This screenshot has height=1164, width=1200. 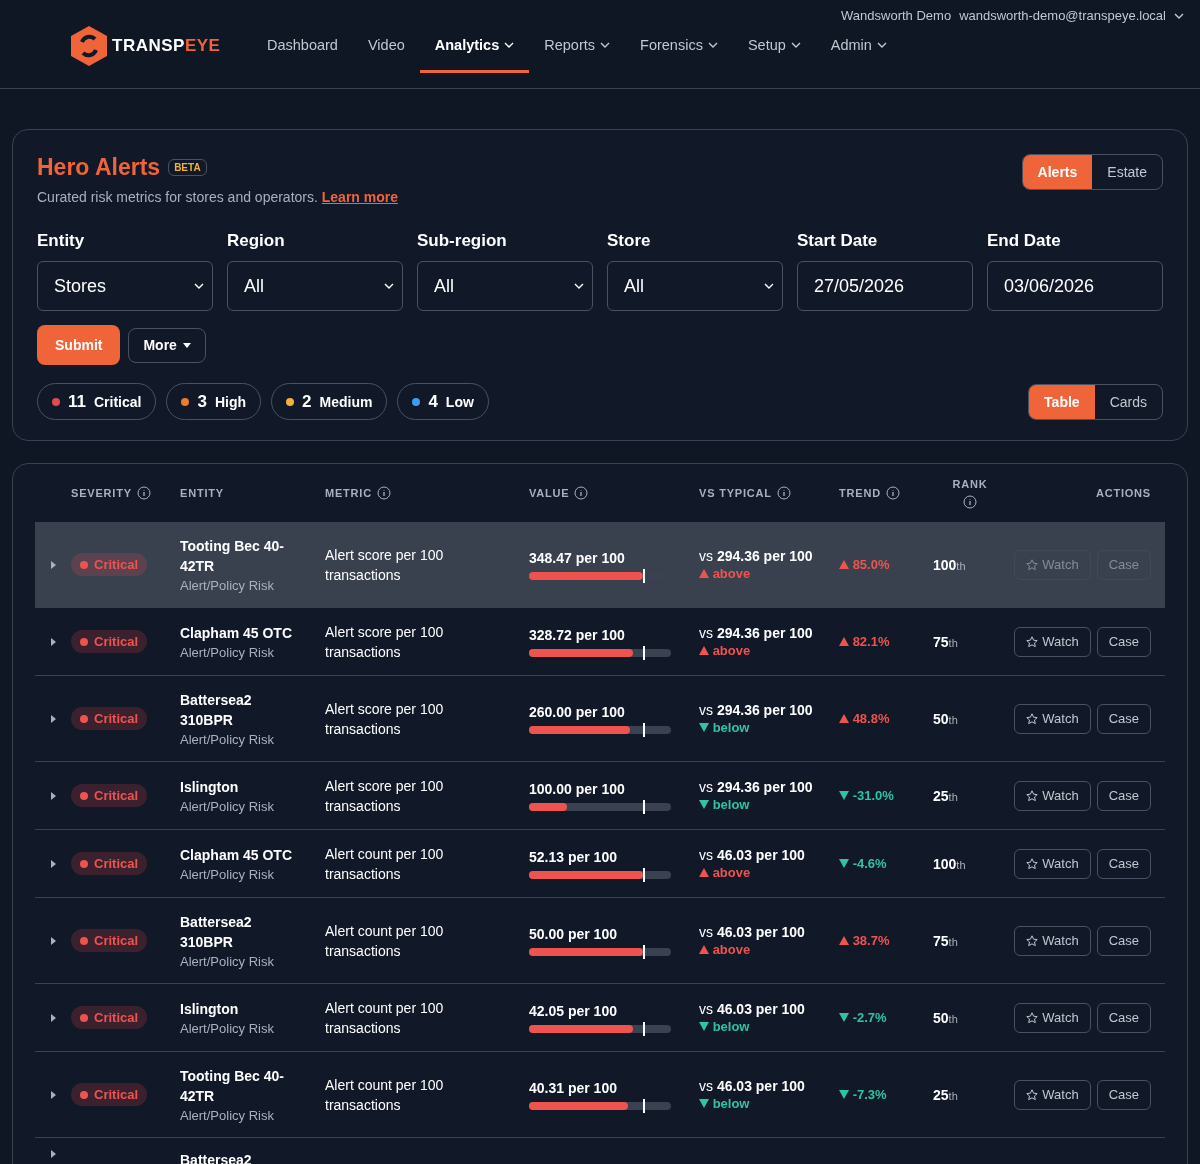 I want to click on logo-icon, so click(x=89, y=46).